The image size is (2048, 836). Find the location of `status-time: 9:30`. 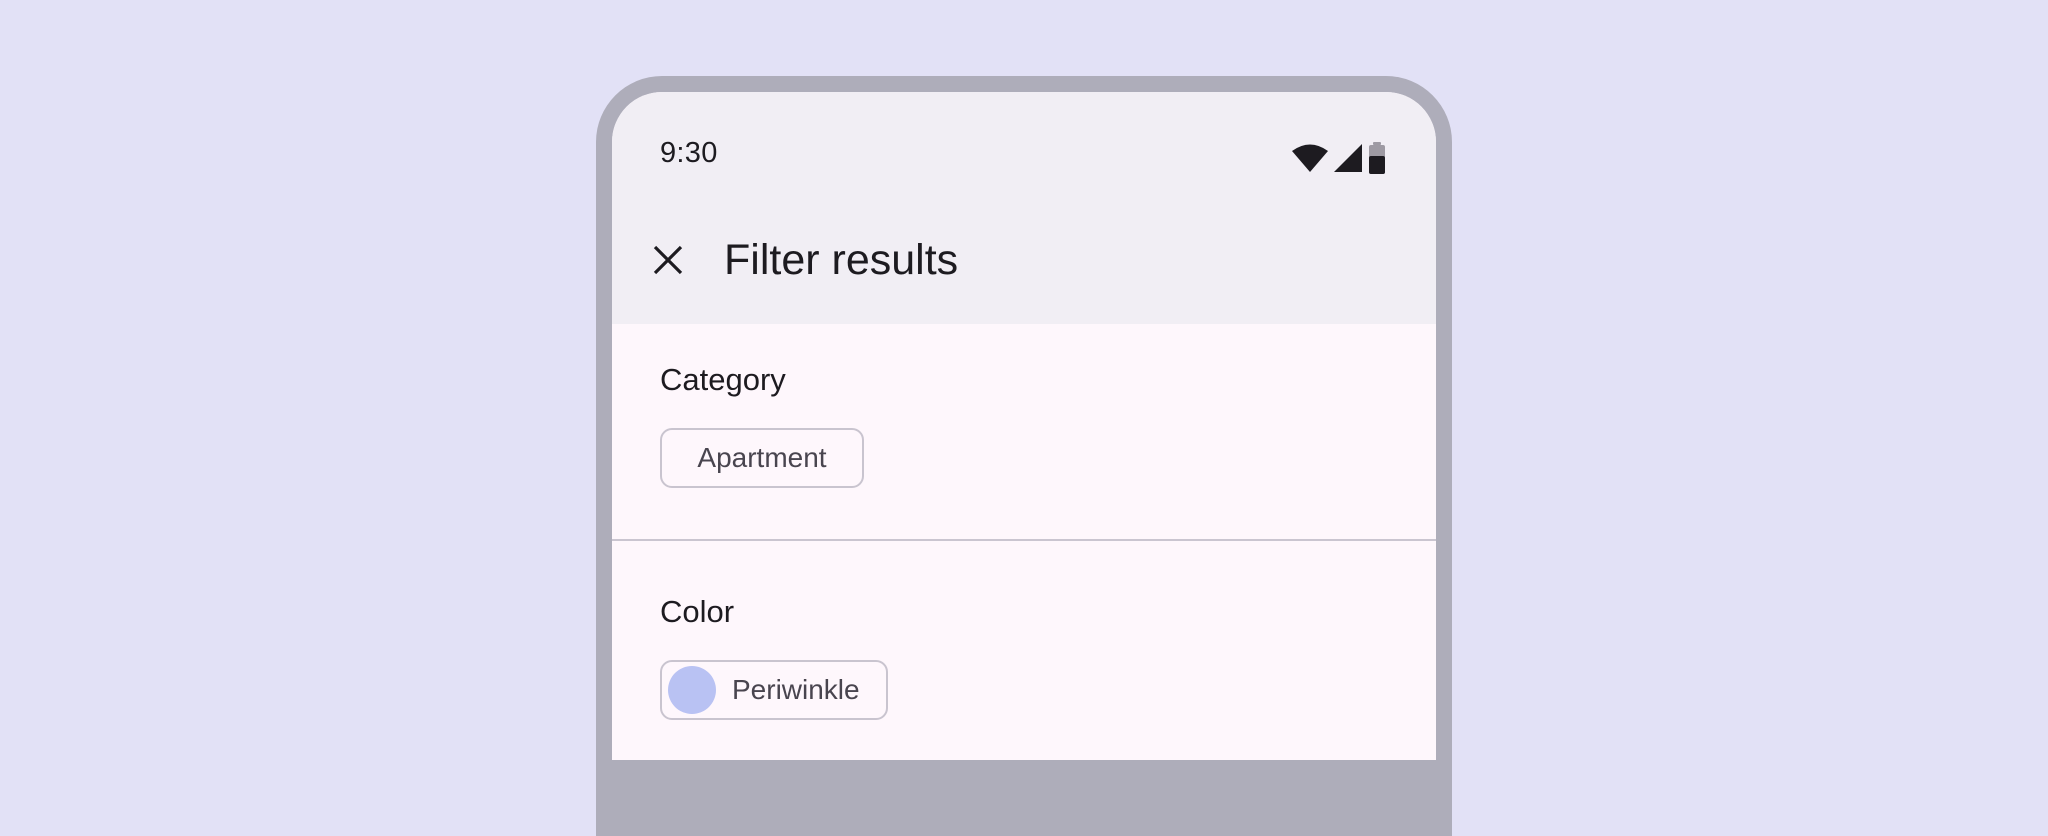

status-time: 9:30 is located at coordinates (689, 153).